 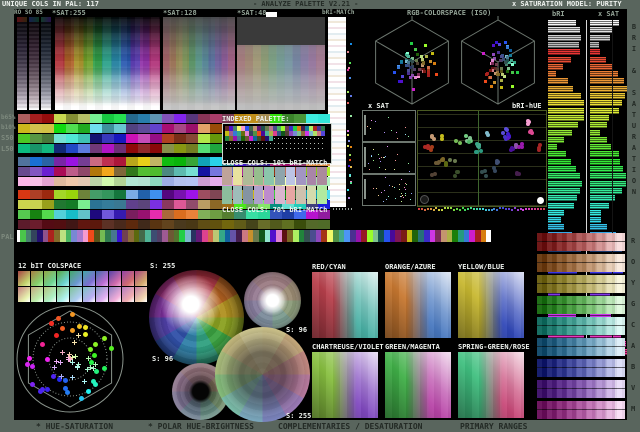 What do you see at coordinates (482, 158) in the screenshot?
I see `bri-hue-panel` at bounding box center [482, 158].